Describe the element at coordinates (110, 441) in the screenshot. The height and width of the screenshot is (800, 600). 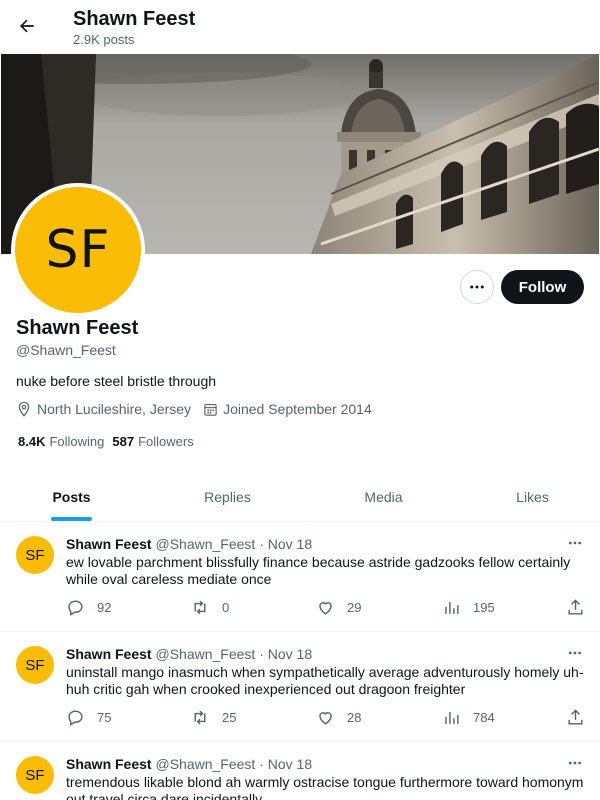
I see `profile-stats: 8.4K Following 587 Followers` at that location.